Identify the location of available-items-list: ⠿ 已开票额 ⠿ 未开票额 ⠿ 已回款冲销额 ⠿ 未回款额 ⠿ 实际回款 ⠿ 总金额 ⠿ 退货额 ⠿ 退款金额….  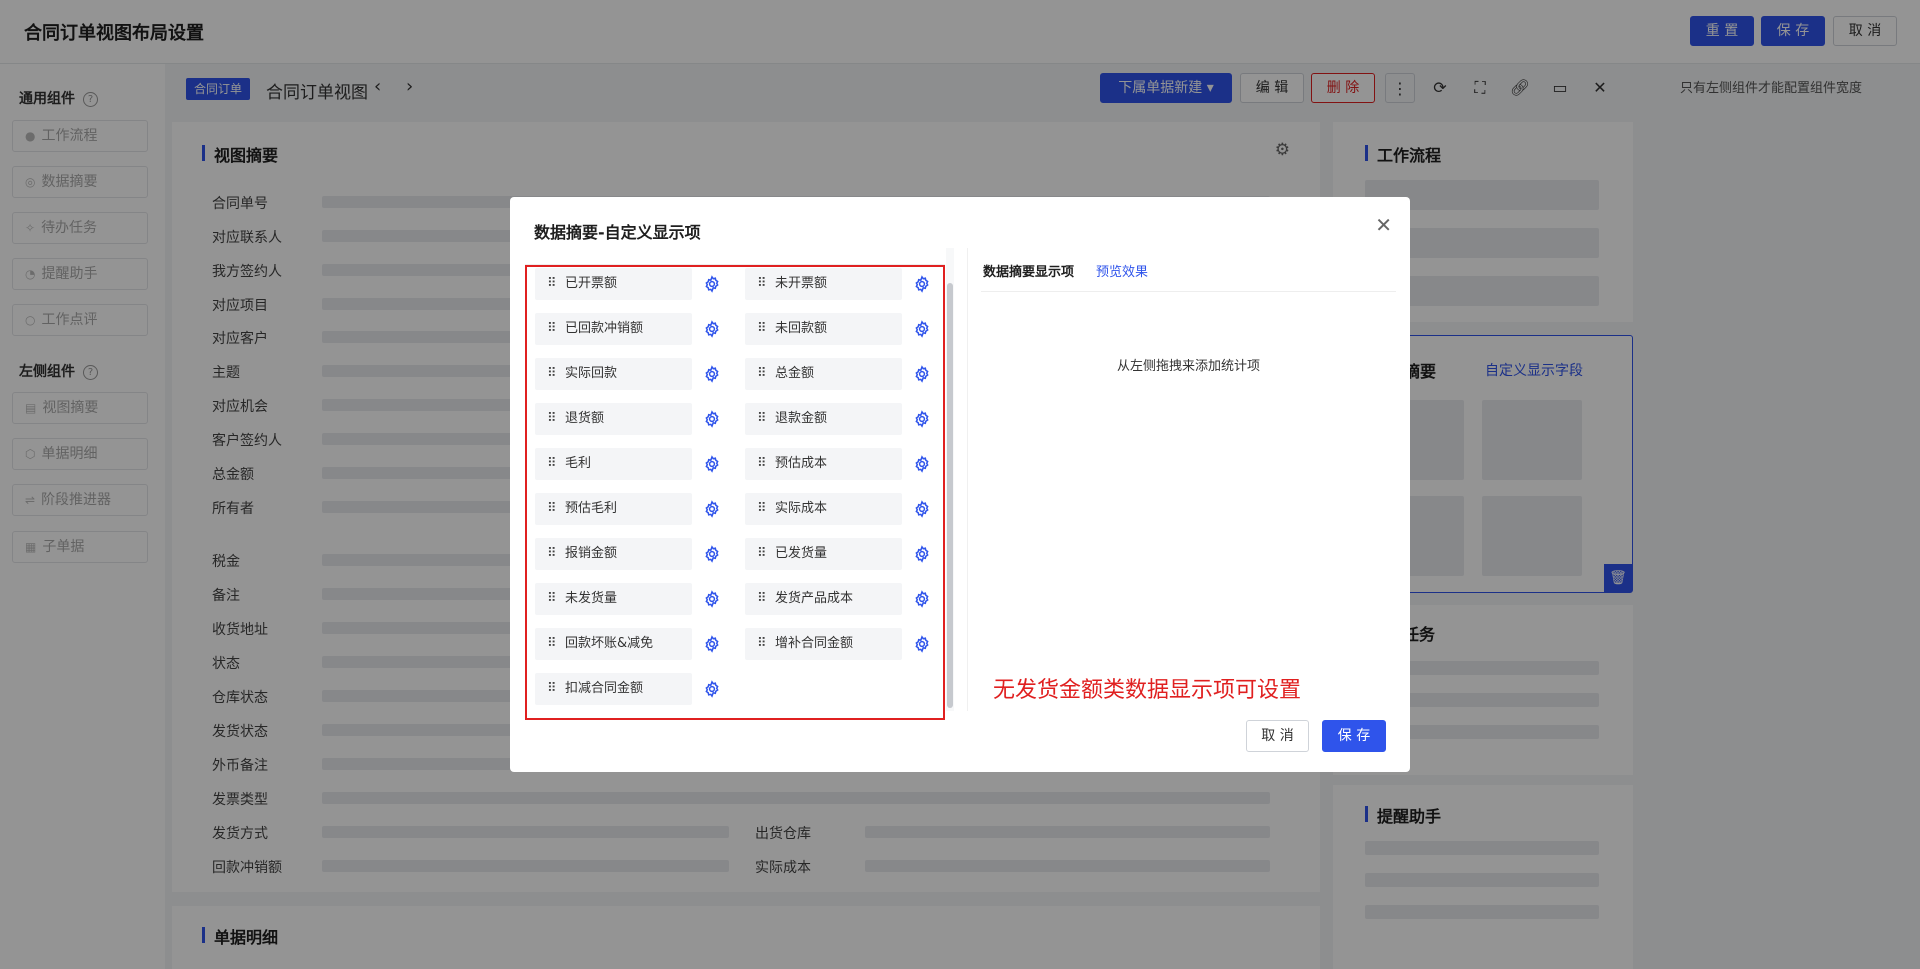
(735, 492).